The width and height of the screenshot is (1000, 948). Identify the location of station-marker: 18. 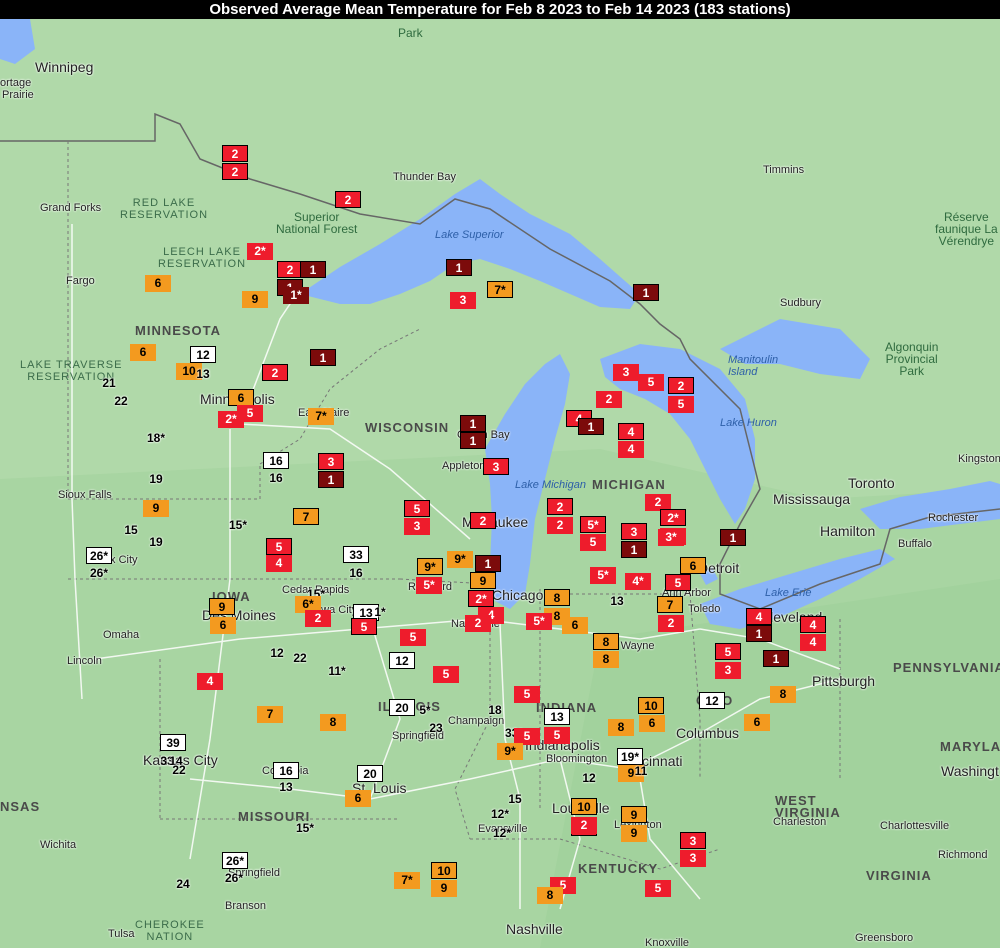
(495, 710).